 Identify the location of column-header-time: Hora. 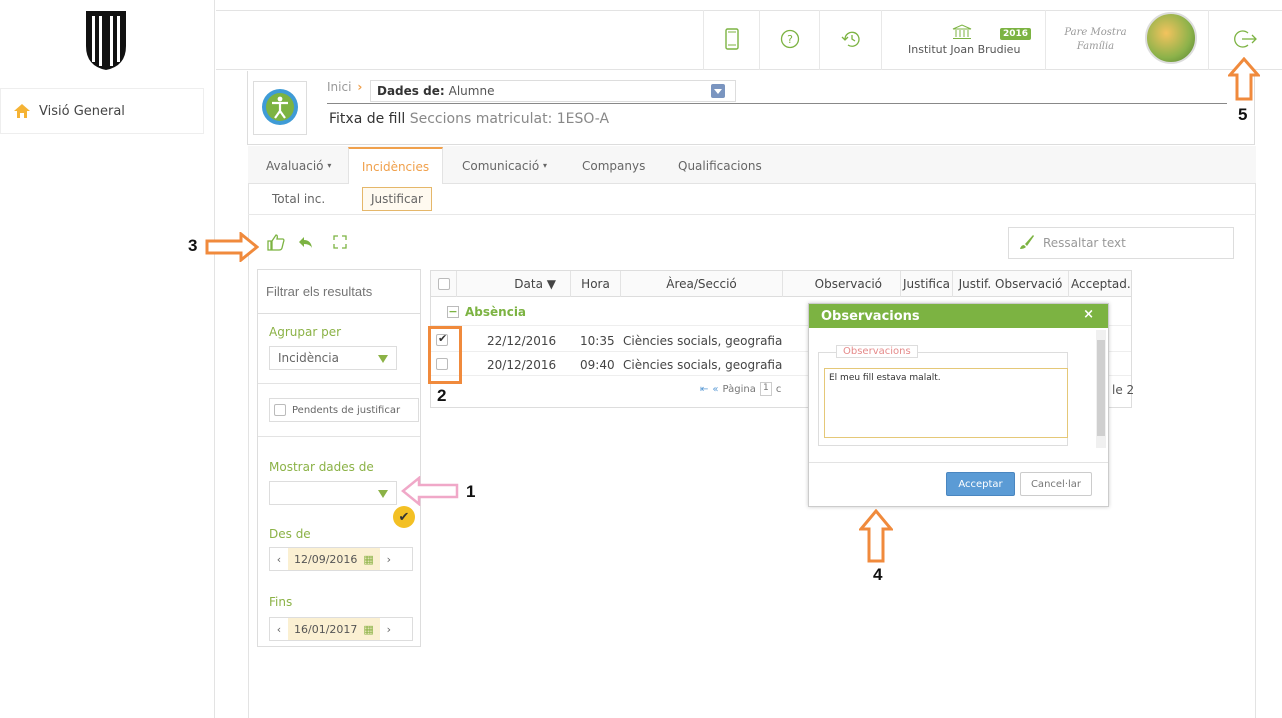
(596, 284).